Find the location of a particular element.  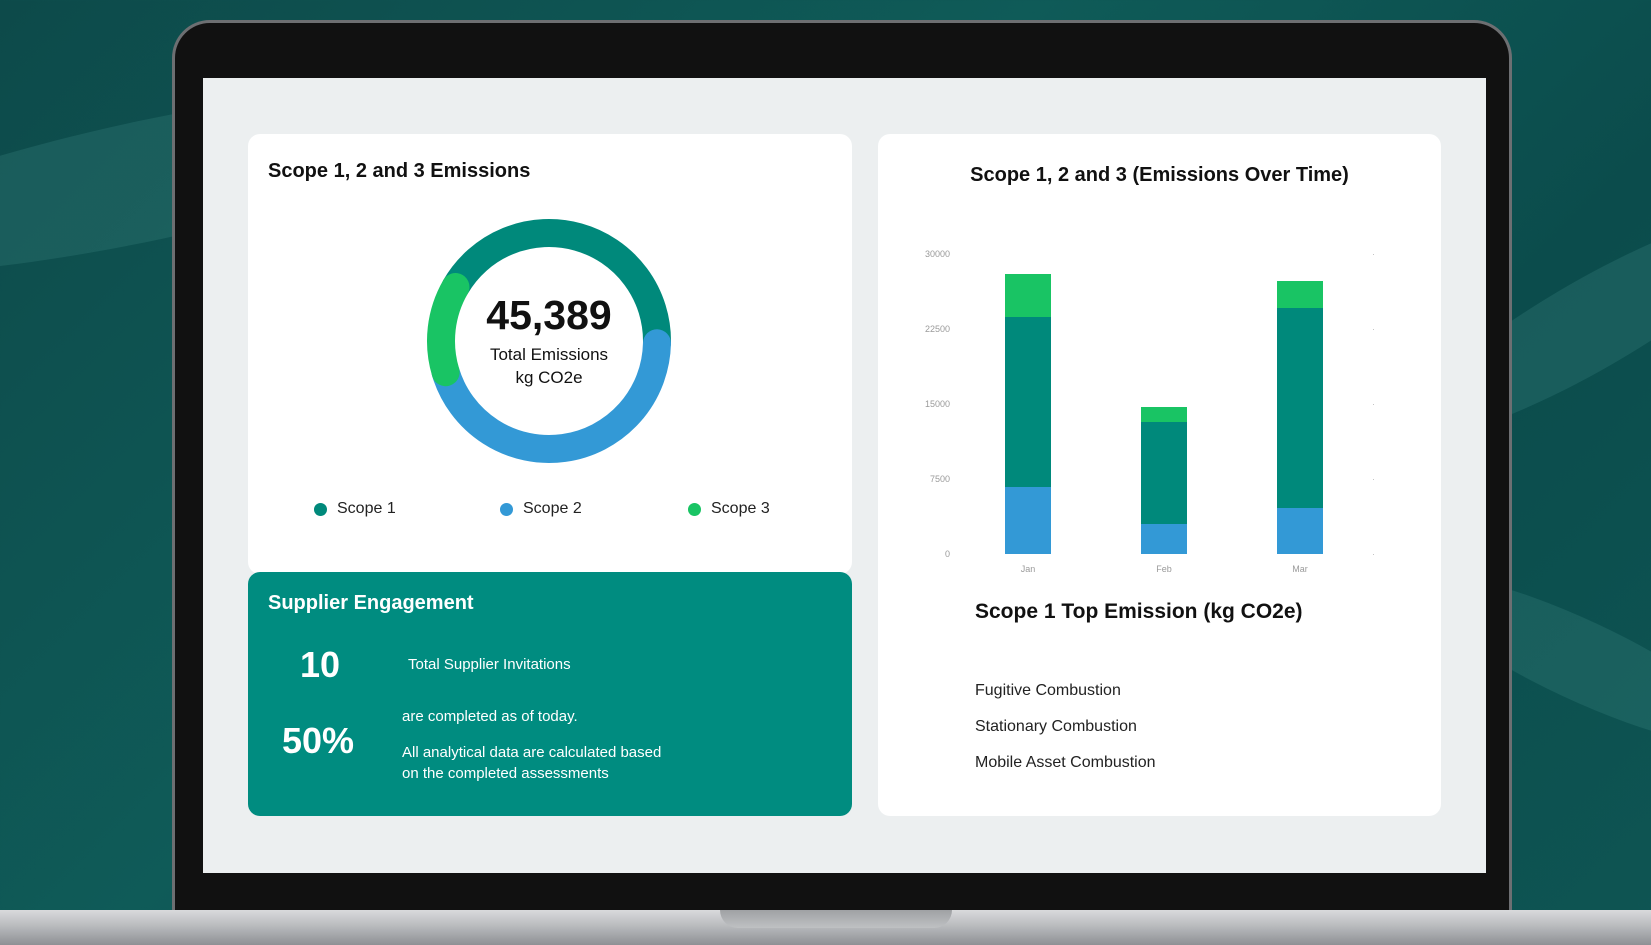

assessment-note-line2: on the completed assessments is located at coordinates (505, 773).